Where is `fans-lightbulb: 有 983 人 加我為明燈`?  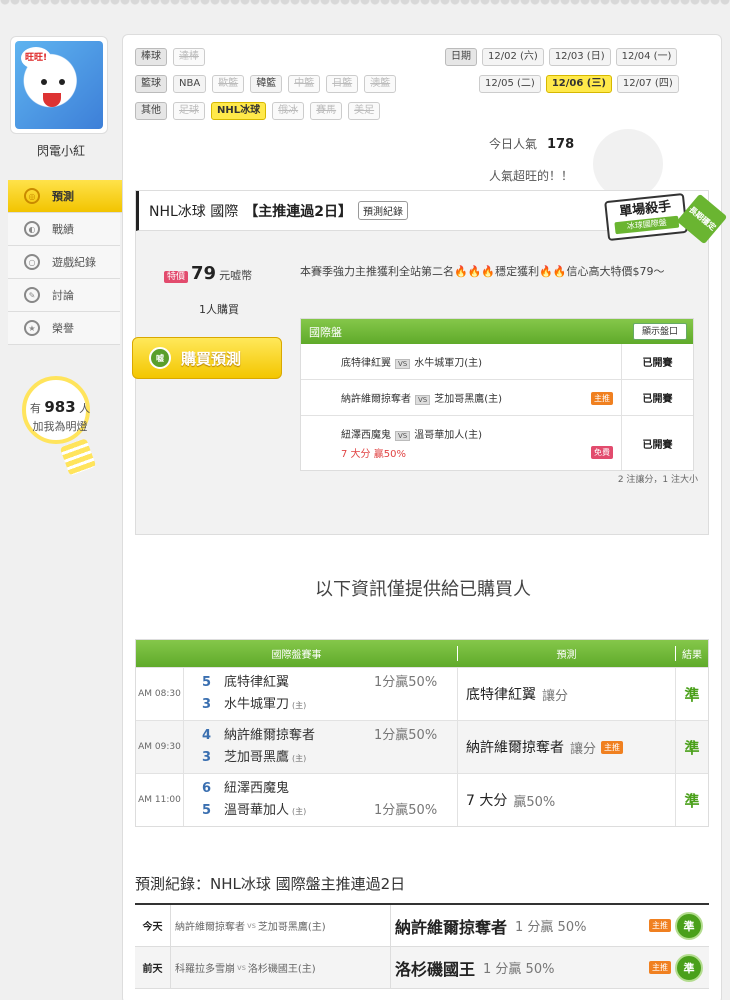
fans-lightbulb: 有 983 人 加我為明燈 is located at coordinates (60, 431).